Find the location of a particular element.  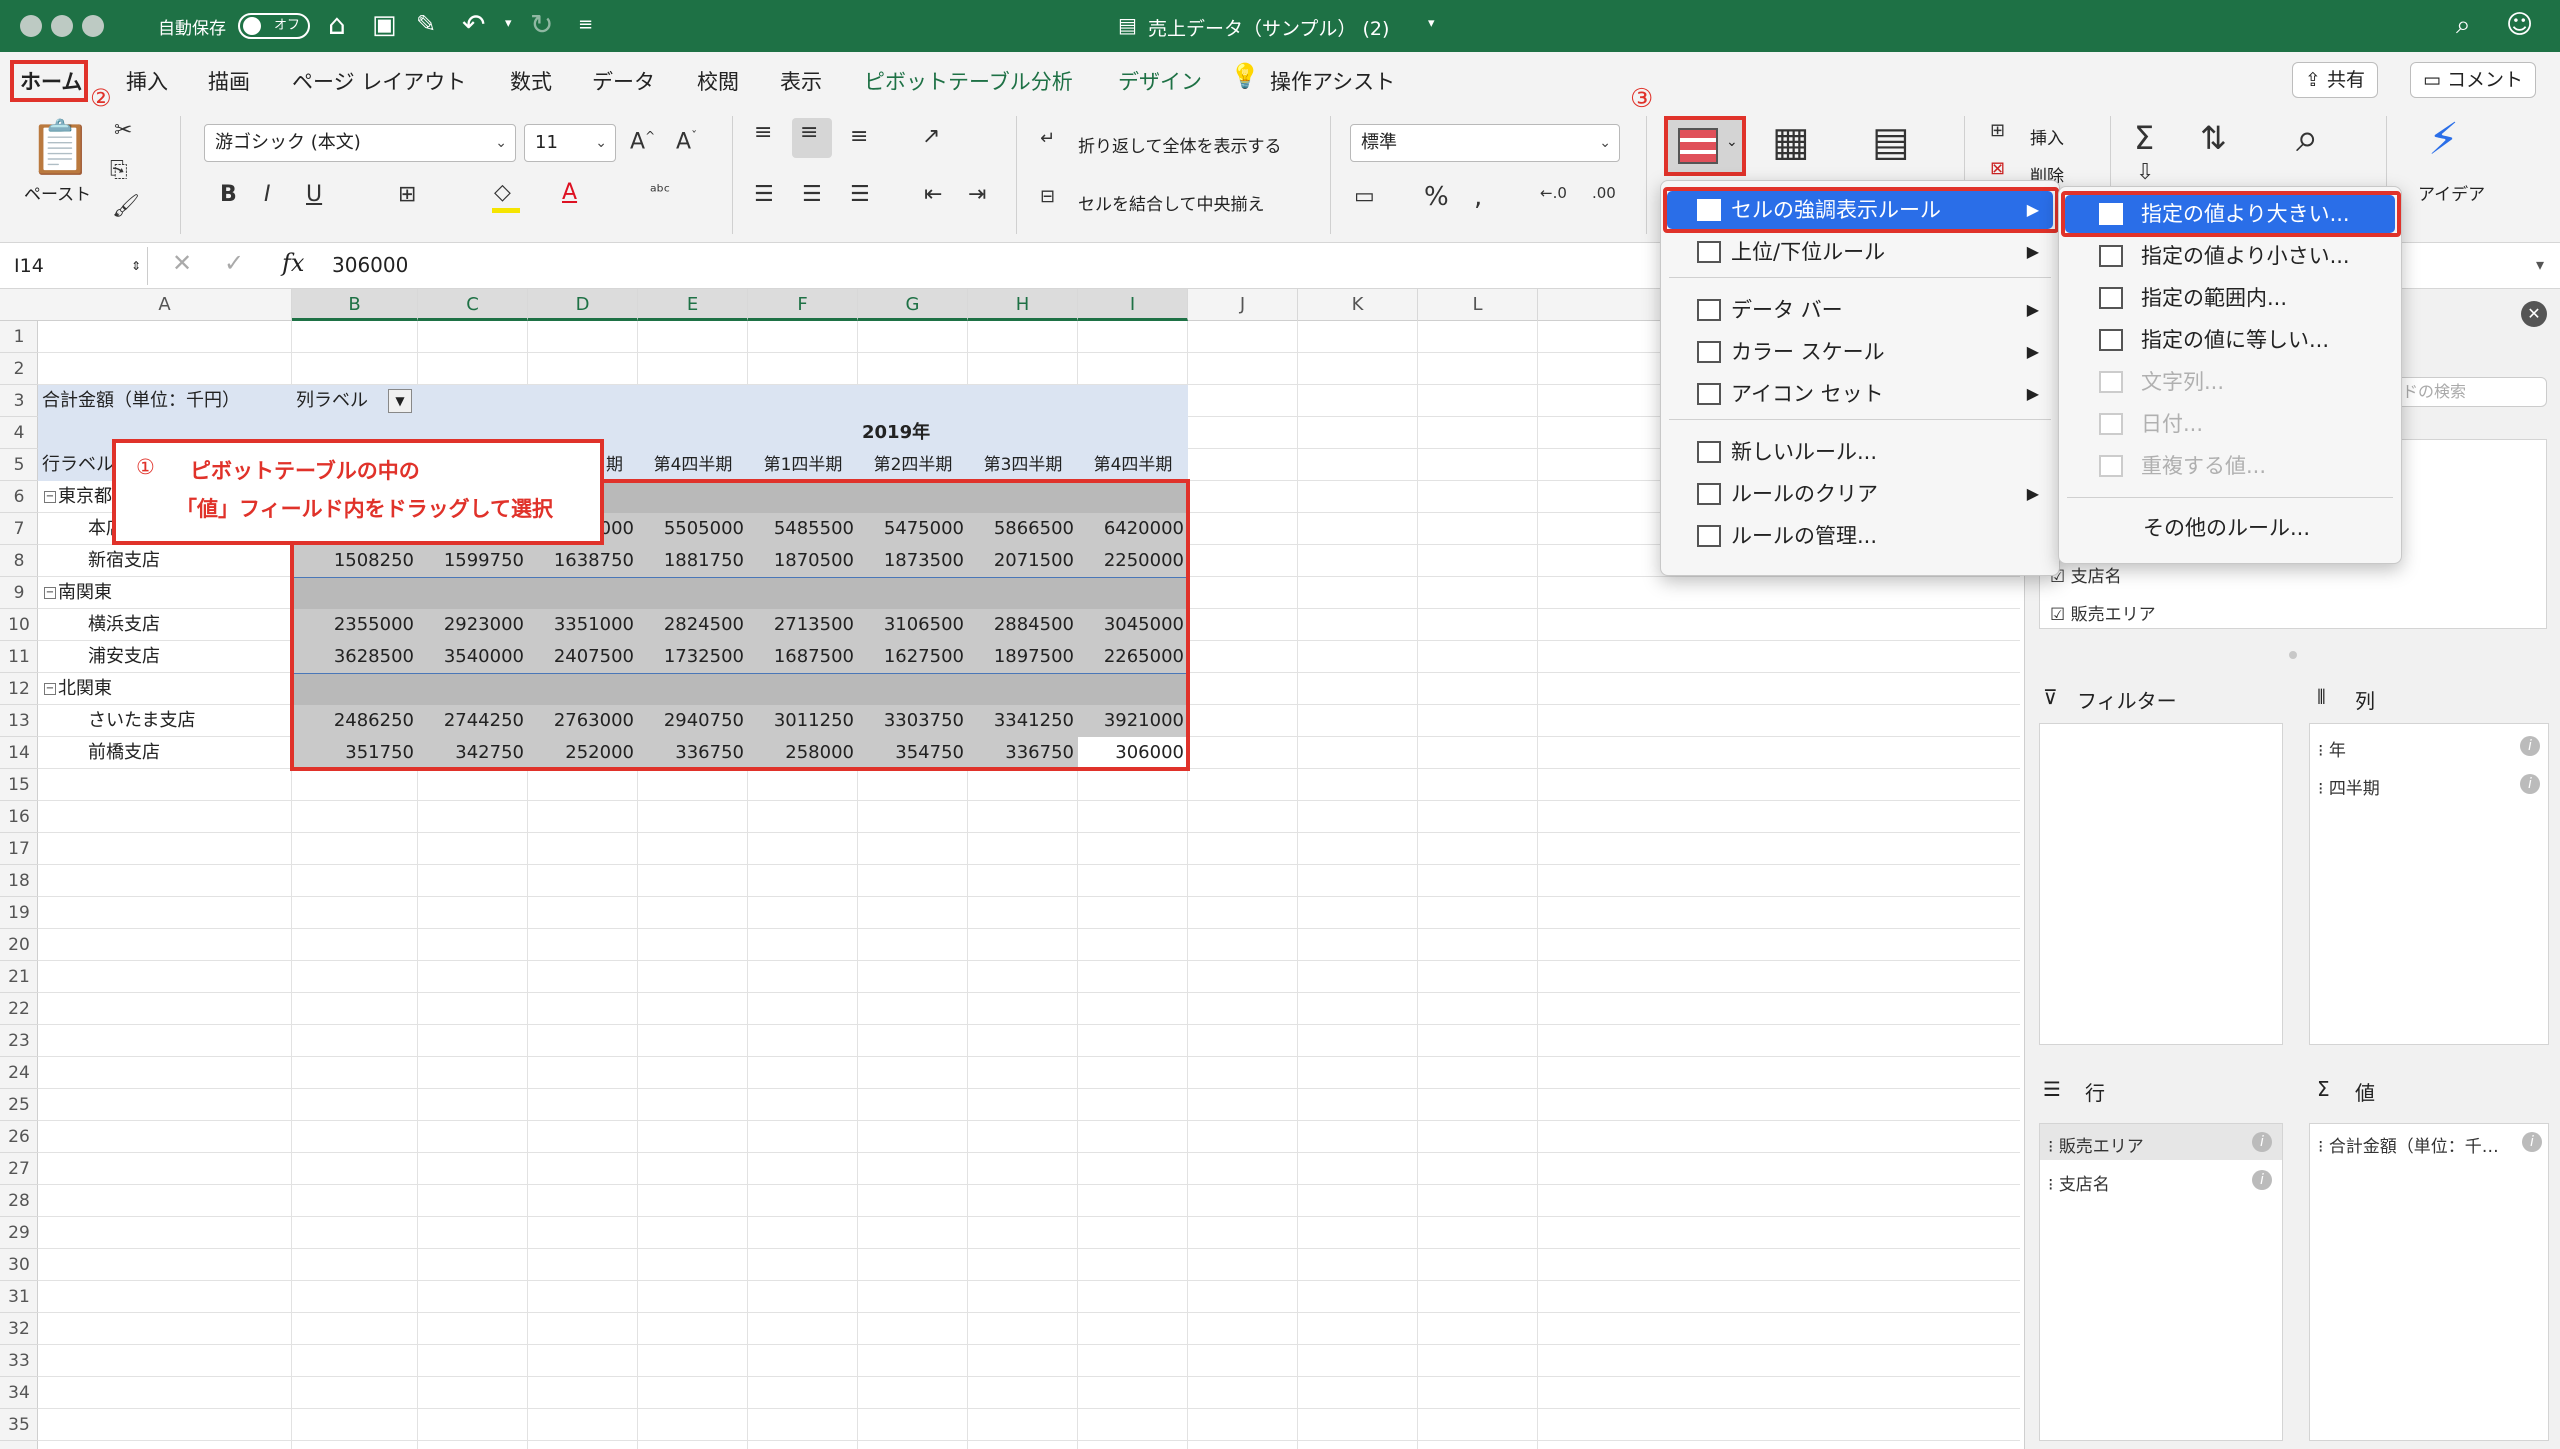

column-header-C: C is located at coordinates (473, 305).